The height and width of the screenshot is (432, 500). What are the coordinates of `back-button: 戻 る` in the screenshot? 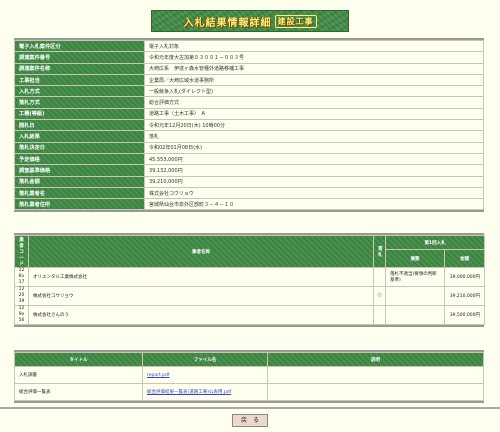 It's located at (250, 420).